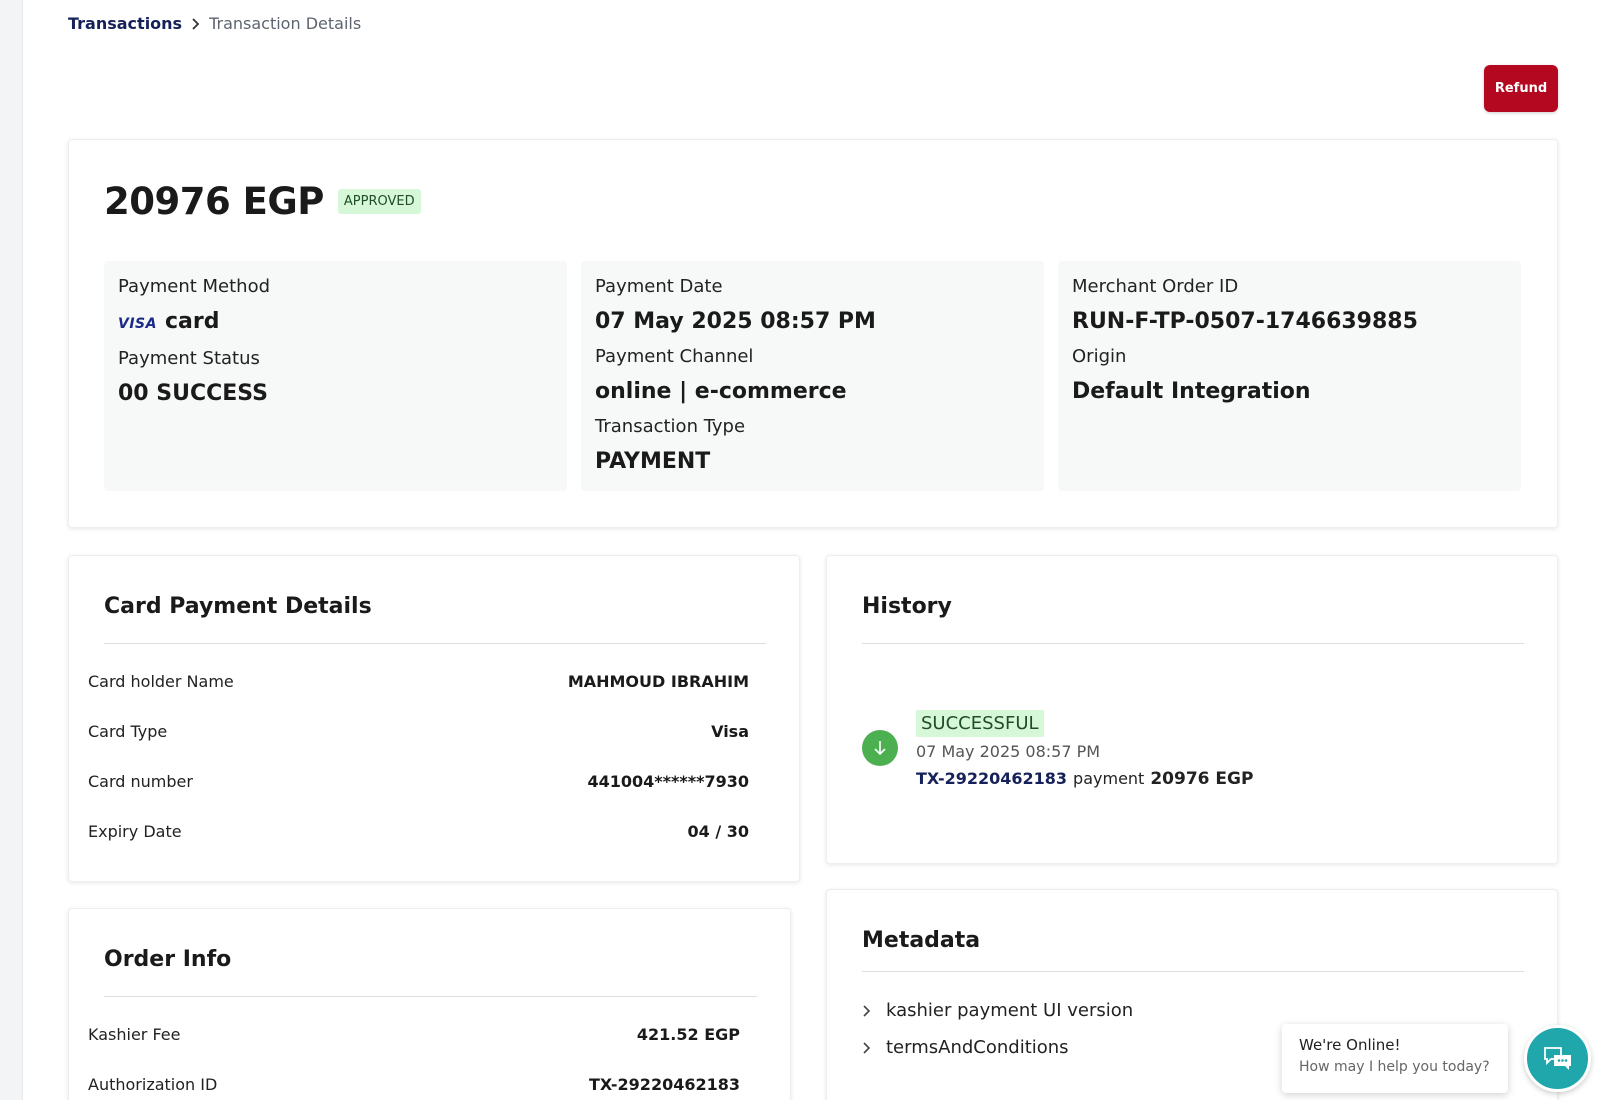 Image resolution: width=1600 pixels, height=1100 pixels. I want to click on card-type-row: Card Type Visa, so click(418, 731).